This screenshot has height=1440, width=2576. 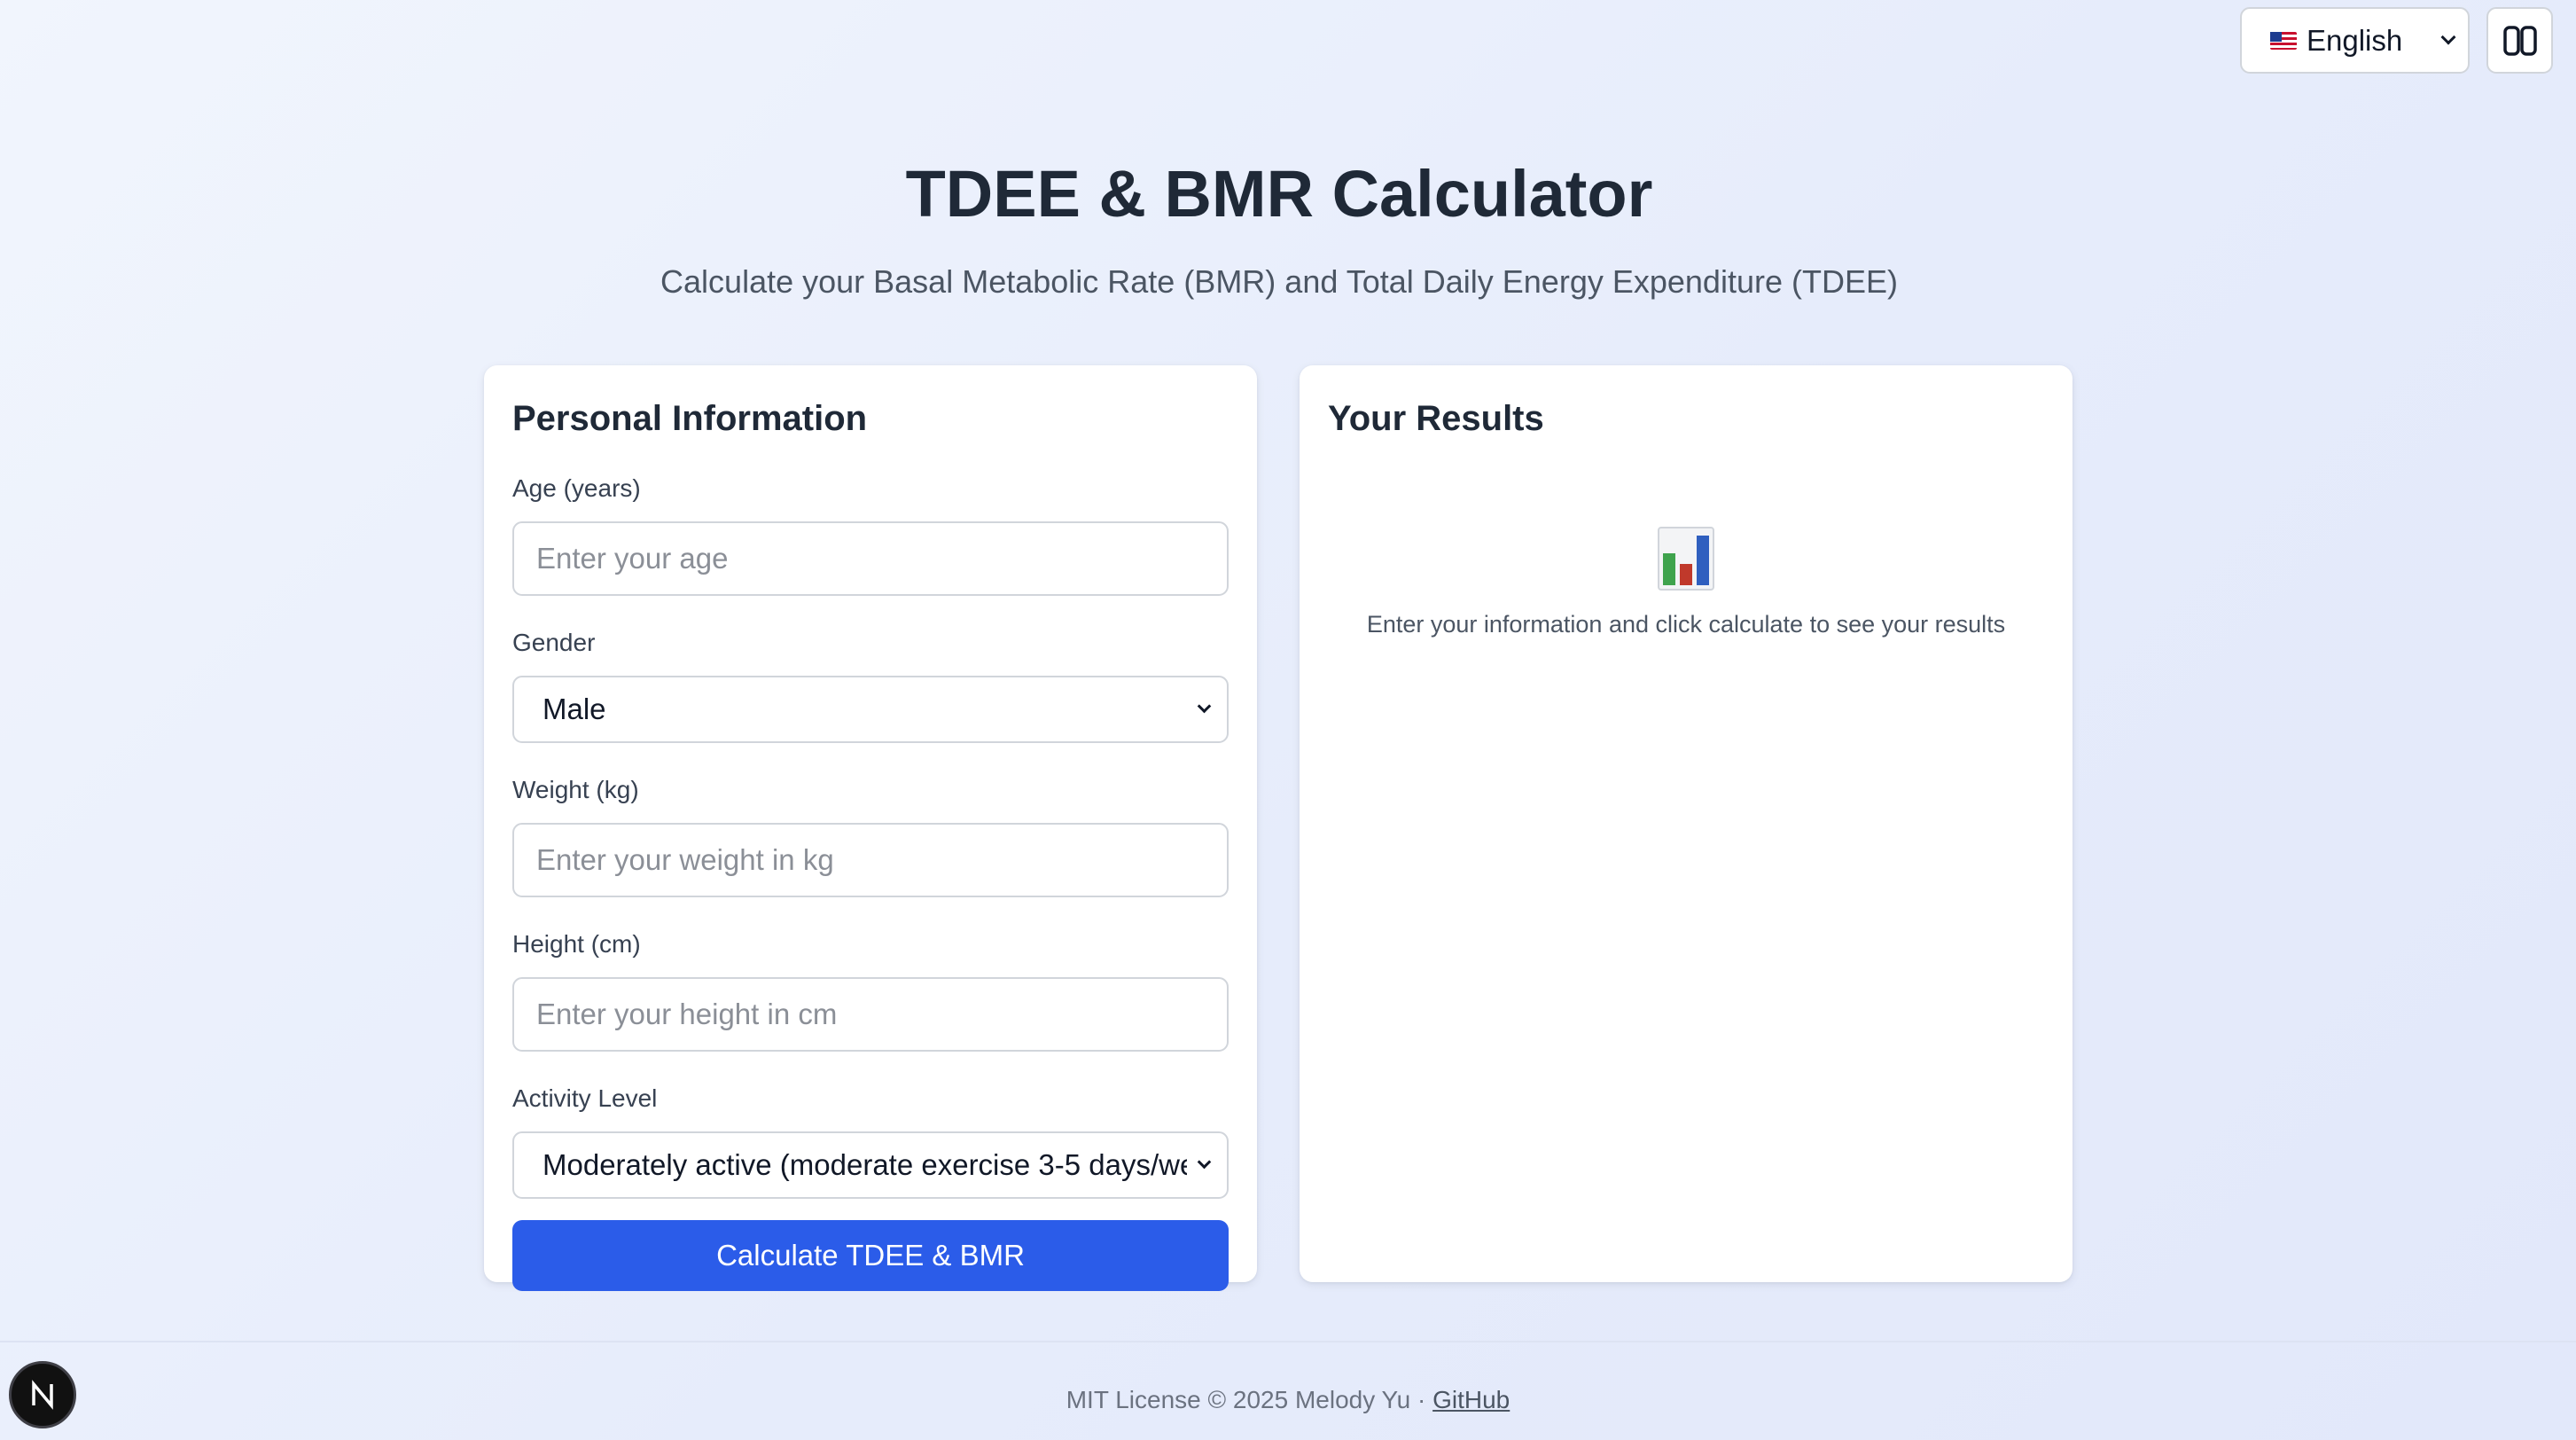 What do you see at coordinates (576, 944) in the screenshot?
I see `height-label: Height (cm)` at bounding box center [576, 944].